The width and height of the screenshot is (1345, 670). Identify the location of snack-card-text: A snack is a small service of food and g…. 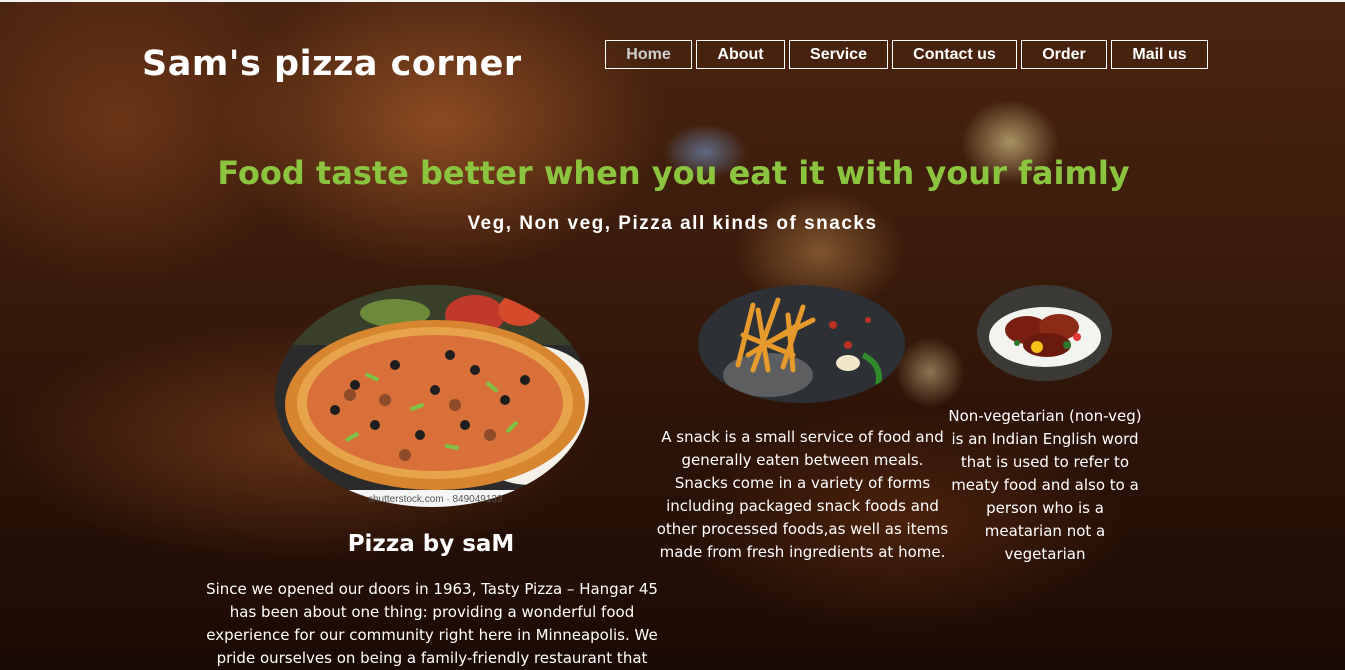
(802, 494).